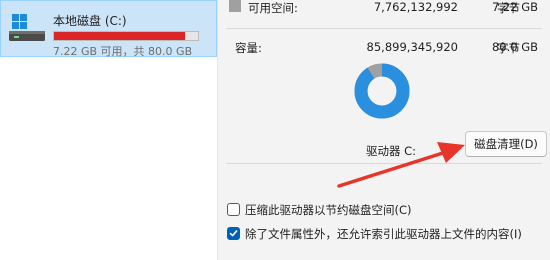  I want to click on capacity-bytes: 85,899,345,920, so click(412, 47).